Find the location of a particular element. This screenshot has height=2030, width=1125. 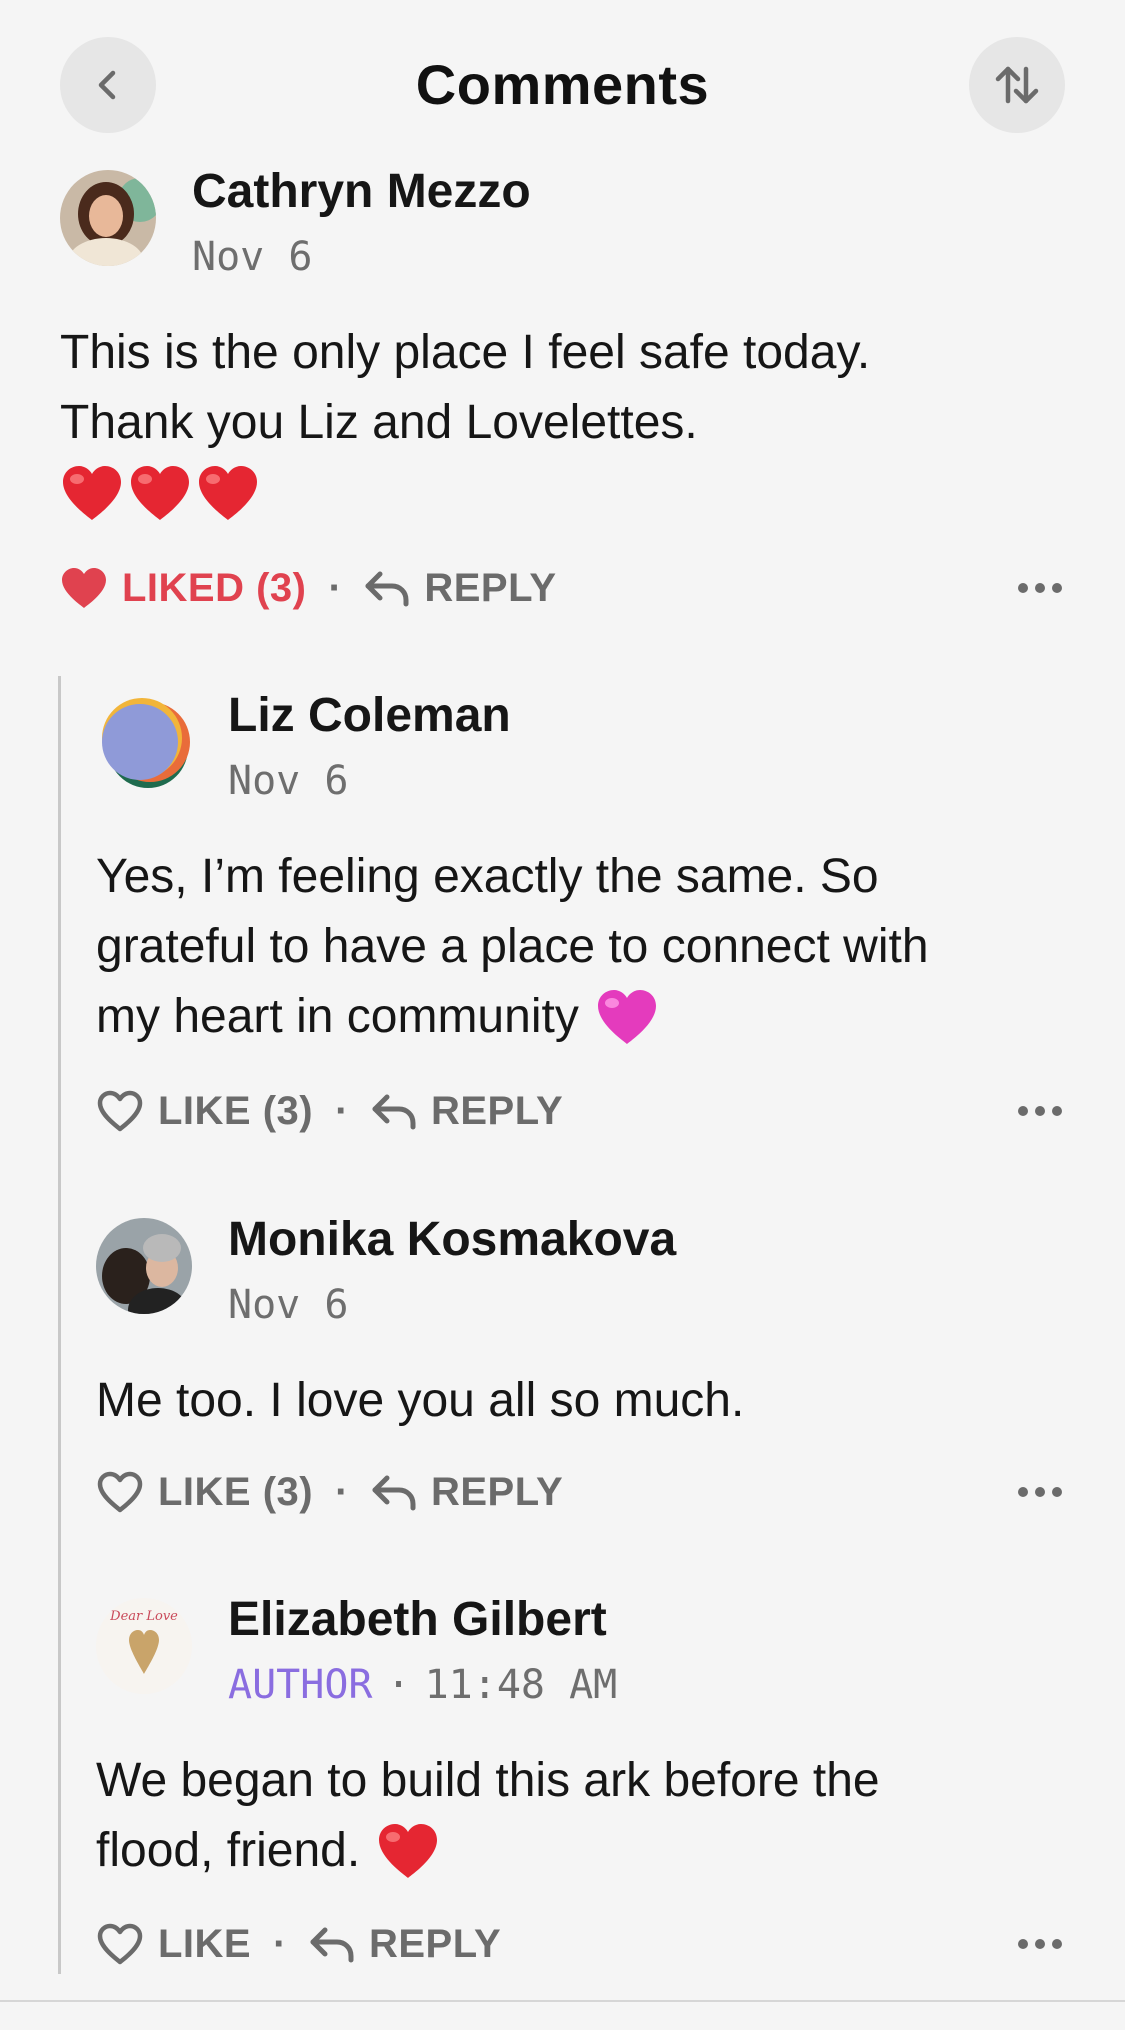

body-line: Thank you Liz and Lovelettes. is located at coordinates (379, 422).